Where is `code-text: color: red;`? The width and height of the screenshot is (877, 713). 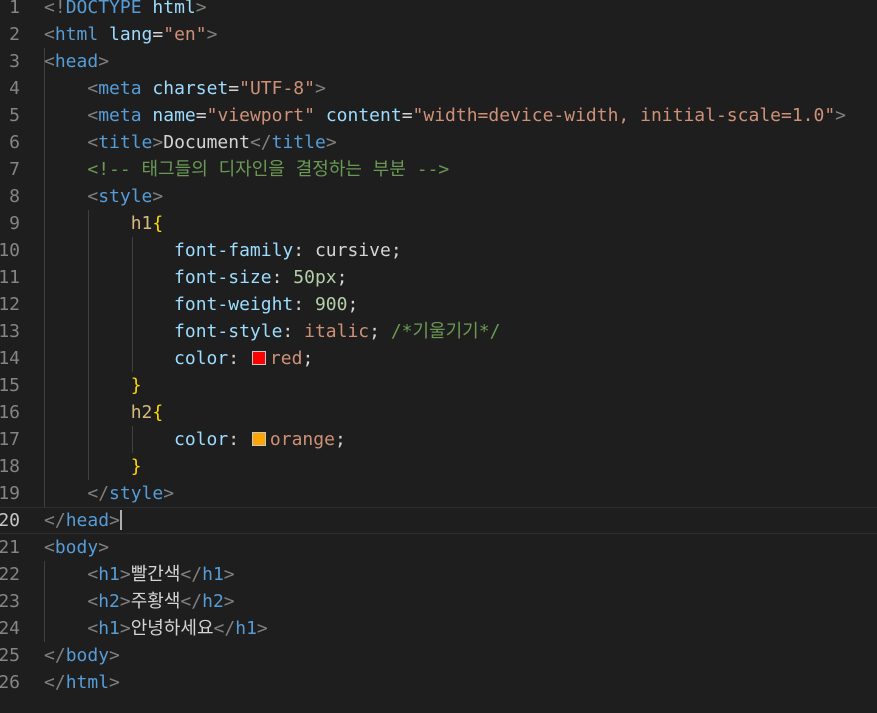 code-text: color: red; is located at coordinates (178, 358).